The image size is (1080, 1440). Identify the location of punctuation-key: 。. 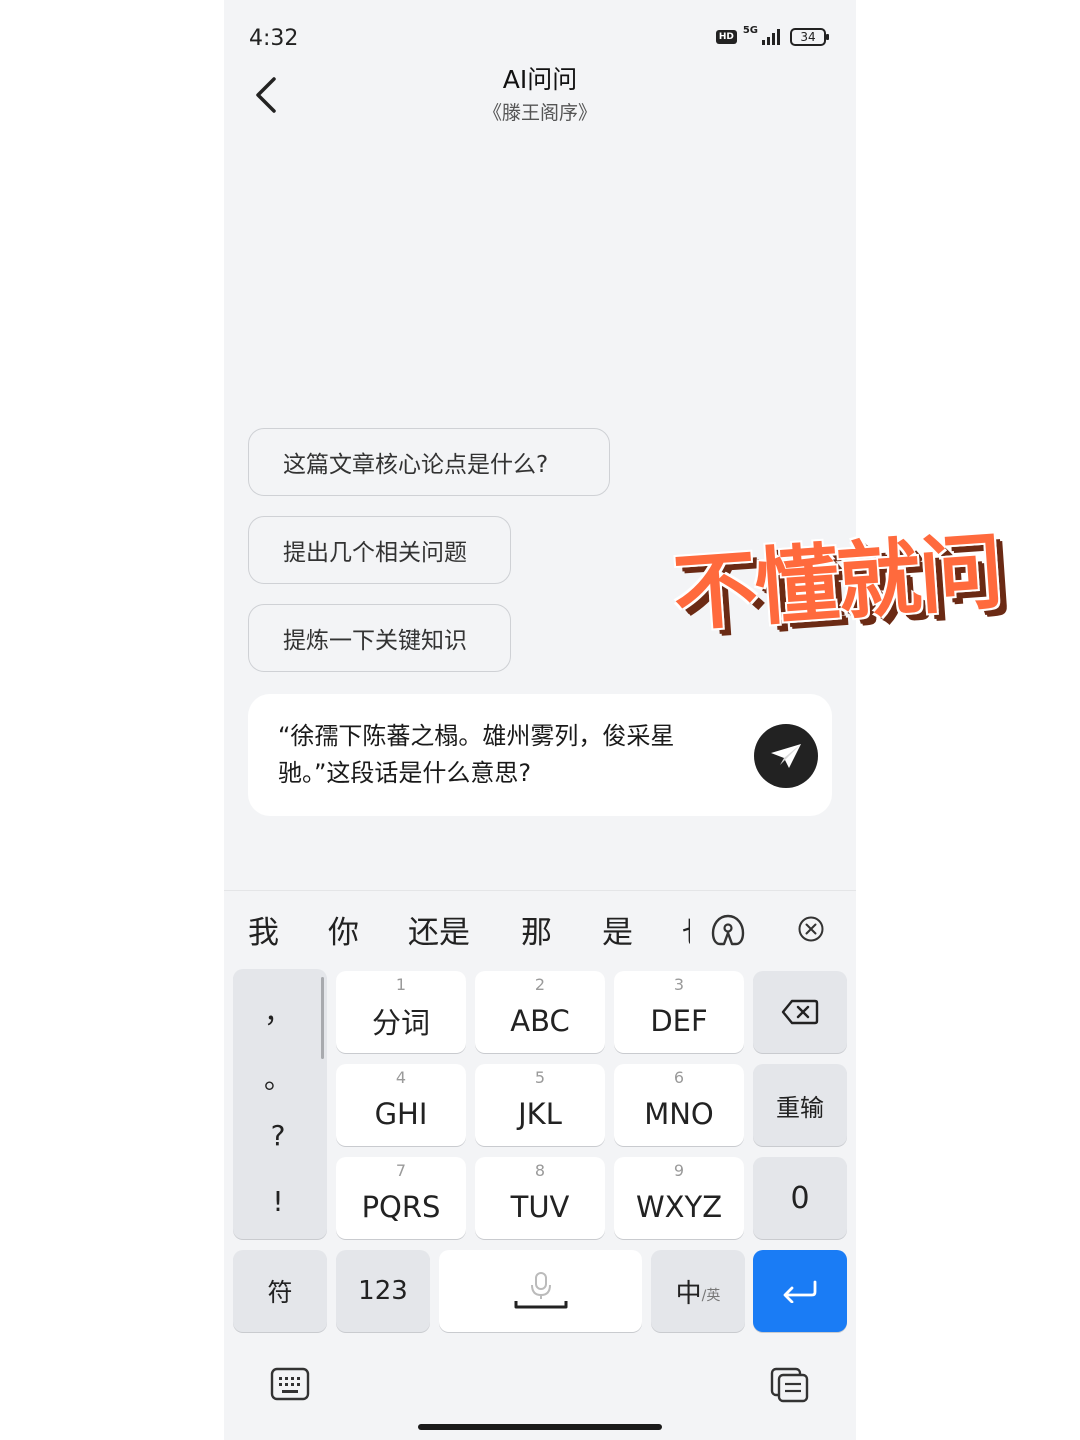
(278, 1077).